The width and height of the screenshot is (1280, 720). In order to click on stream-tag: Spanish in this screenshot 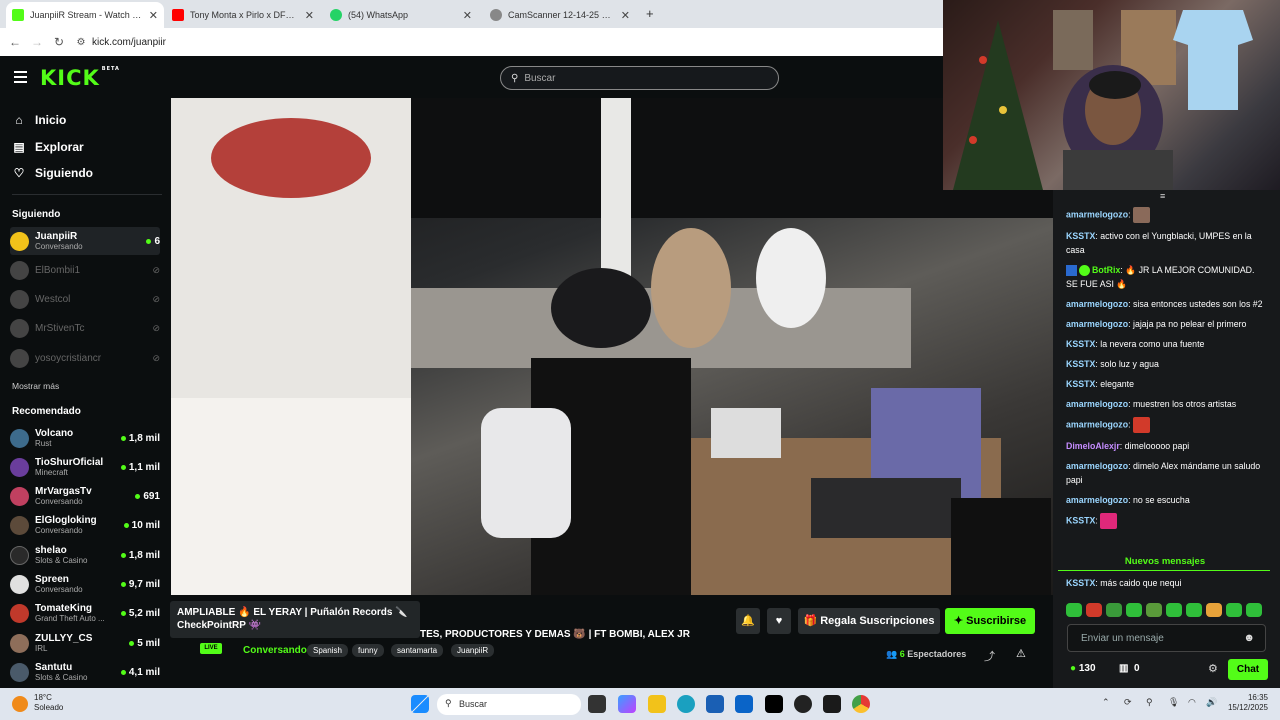, I will do `click(327, 650)`.